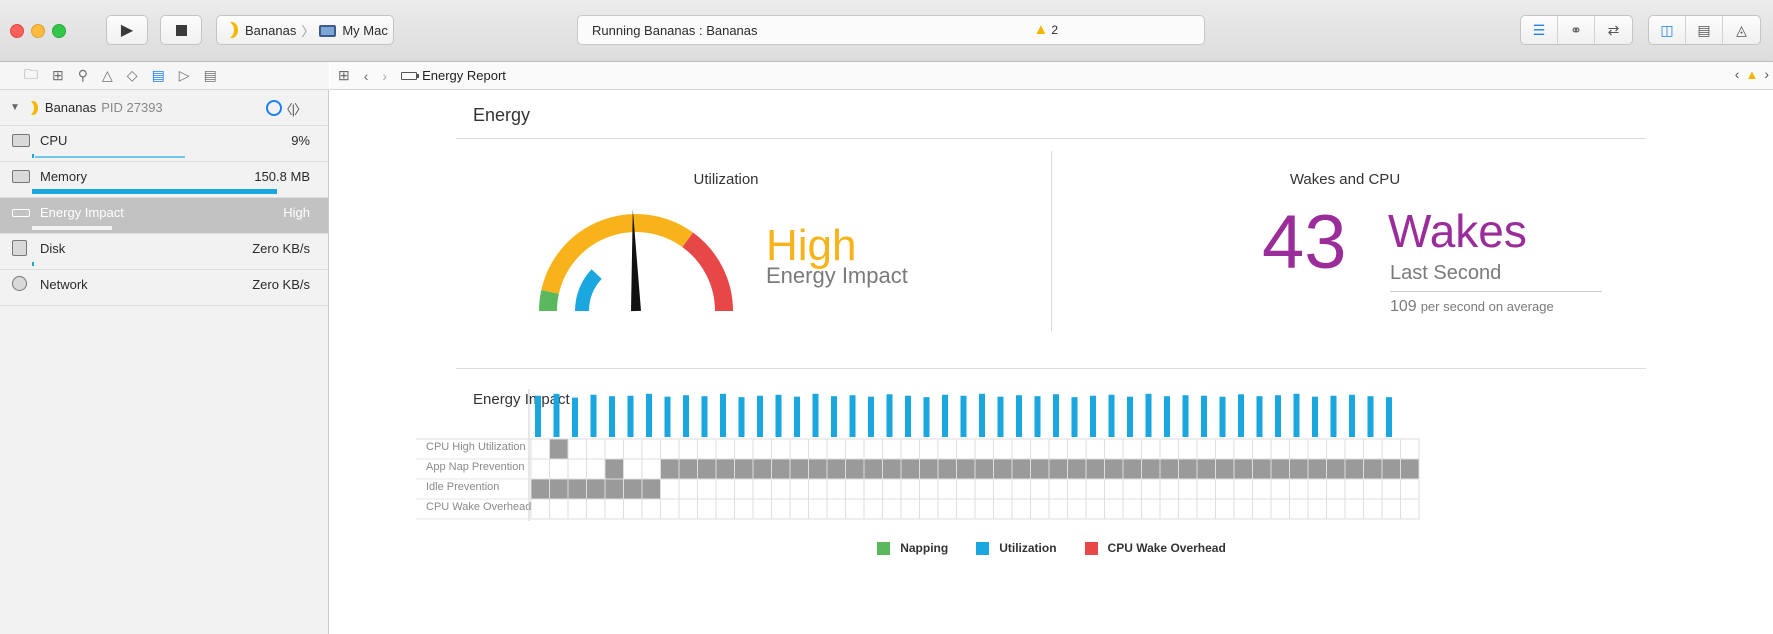 Image resolution: width=1773 pixels, height=634 pixels. Describe the element at coordinates (1403, 306) in the screenshot. I see `wakes-average-value: 109` at that location.